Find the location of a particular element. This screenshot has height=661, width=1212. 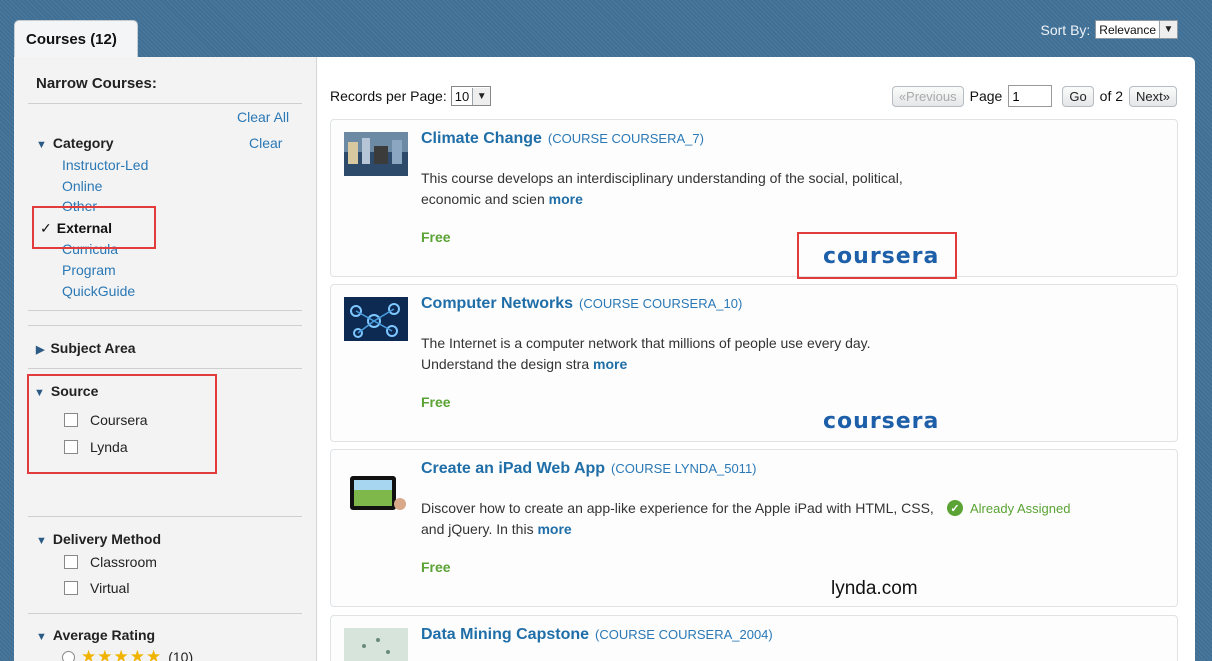

pagination: «Previous Page Go of 2 Next» is located at coordinates (1034, 96).